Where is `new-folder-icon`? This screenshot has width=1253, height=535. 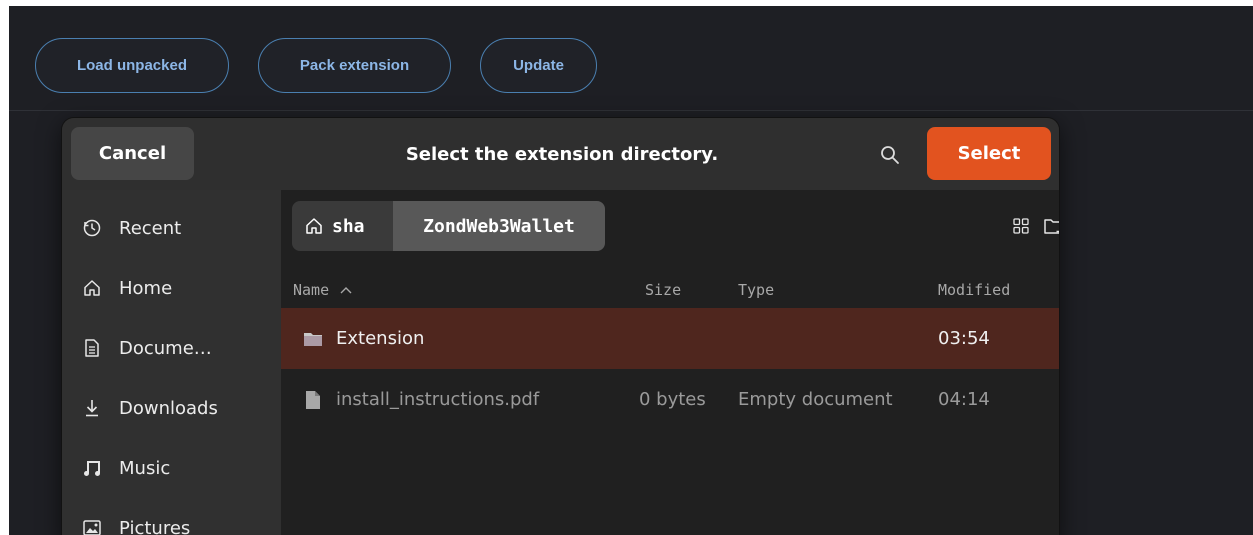 new-folder-icon is located at coordinates (1051, 226).